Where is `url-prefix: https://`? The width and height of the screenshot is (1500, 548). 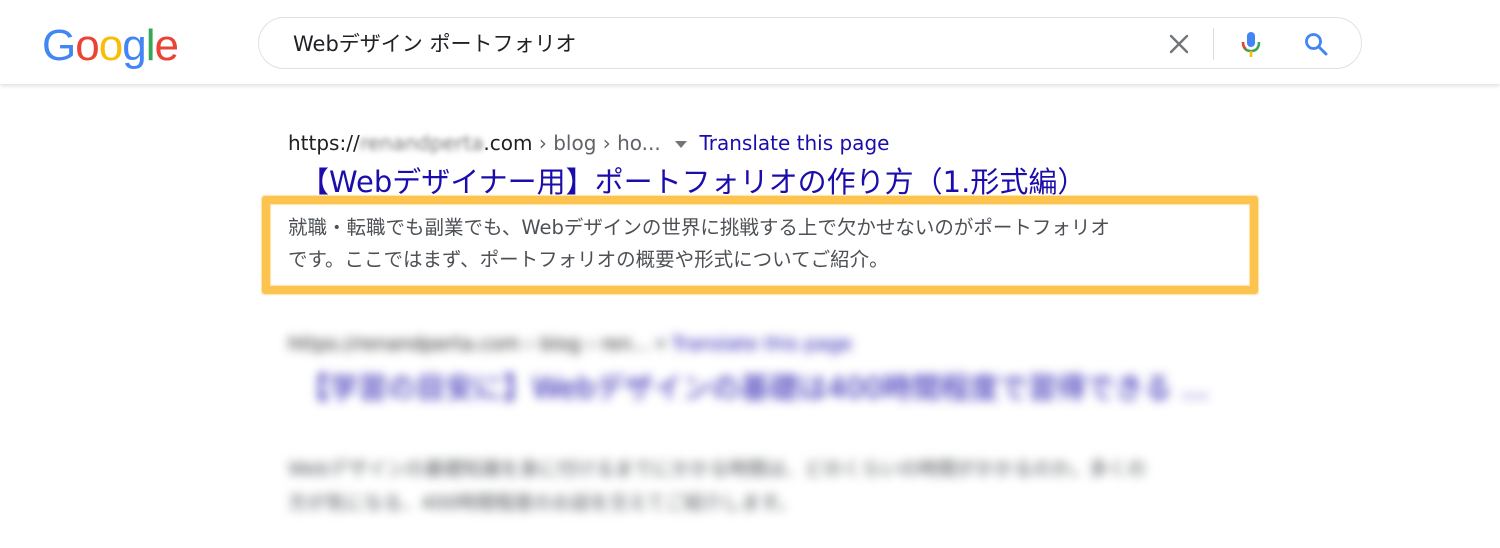
url-prefix: https:// is located at coordinates (324, 143).